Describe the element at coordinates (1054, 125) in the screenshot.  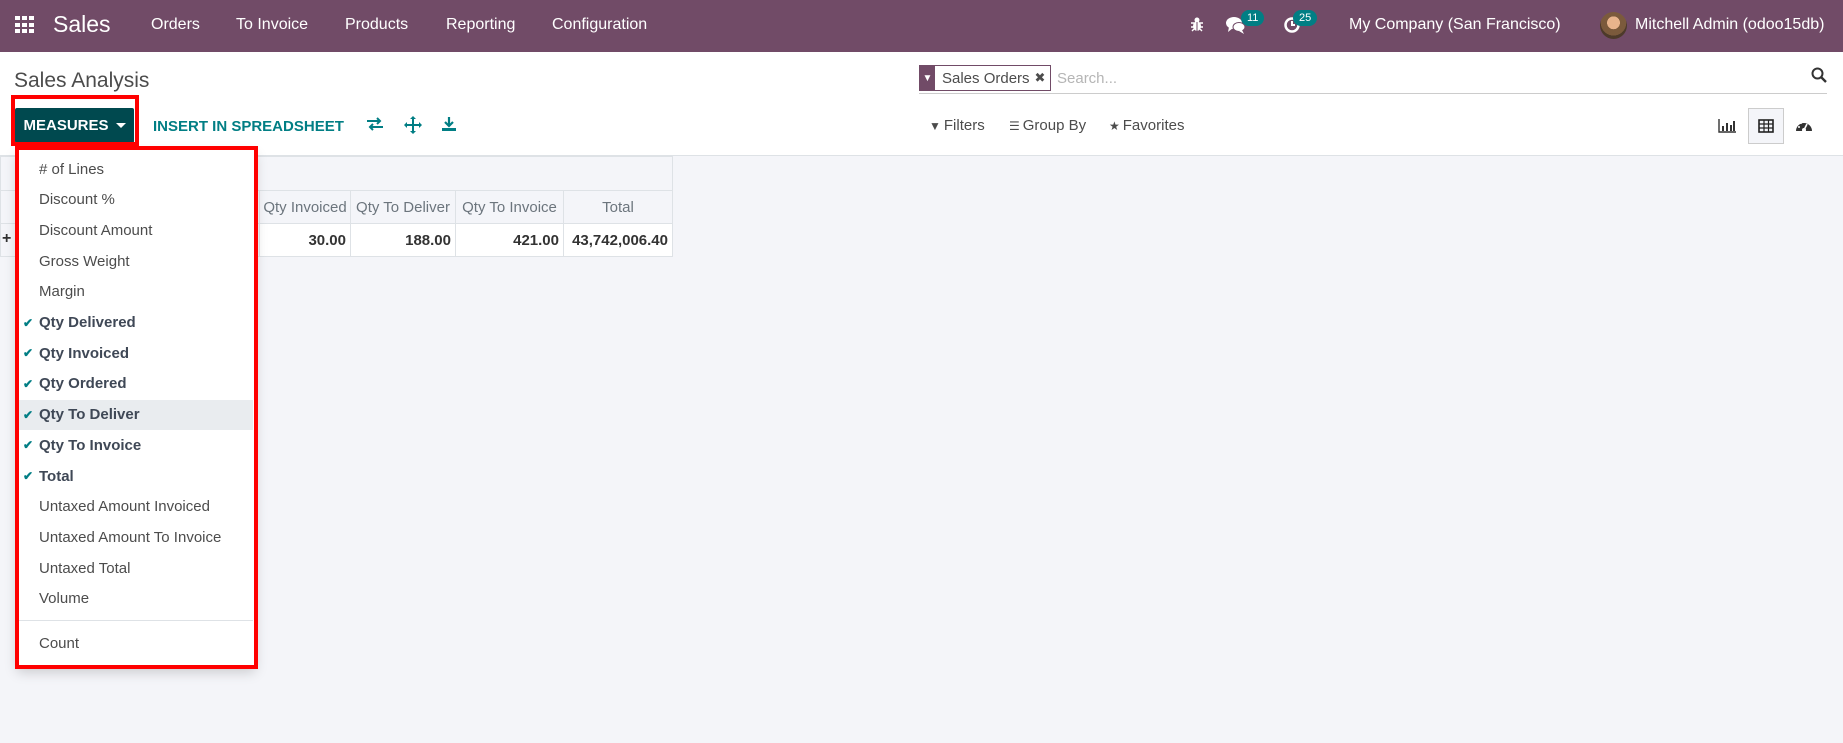
I see `group-by-label: Group By` at that location.